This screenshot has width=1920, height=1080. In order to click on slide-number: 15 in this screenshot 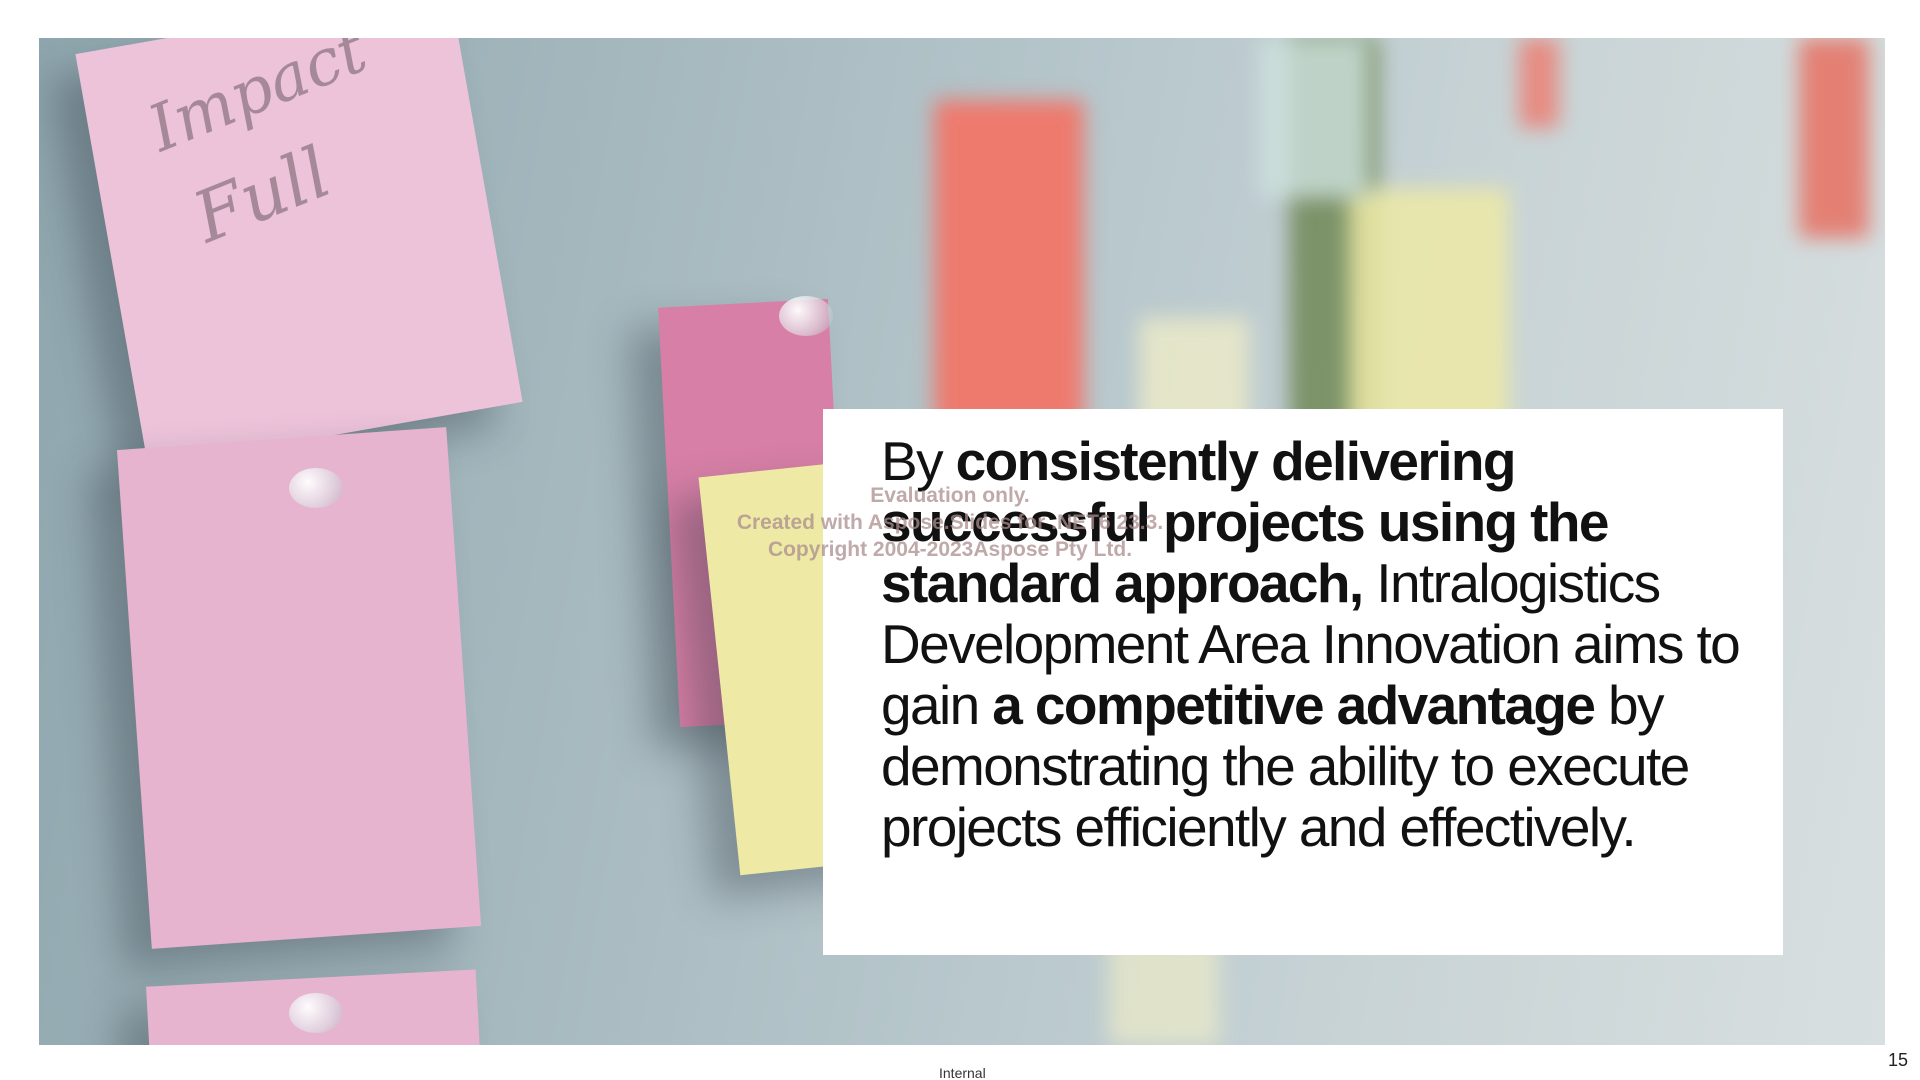, I will do `click(1897, 1060)`.